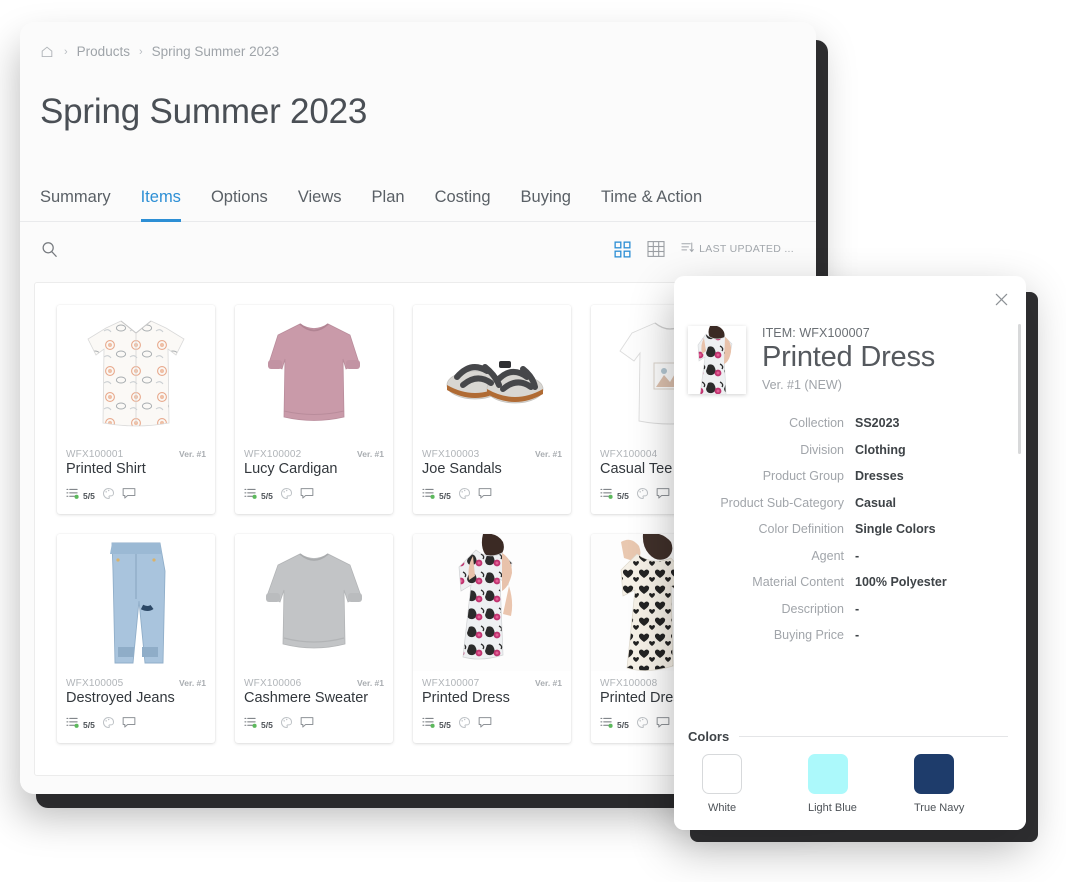 This screenshot has height=882, width=1066. Describe the element at coordinates (850, 556) in the screenshot. I see `attribute-row-agent: Agent -` at that location.